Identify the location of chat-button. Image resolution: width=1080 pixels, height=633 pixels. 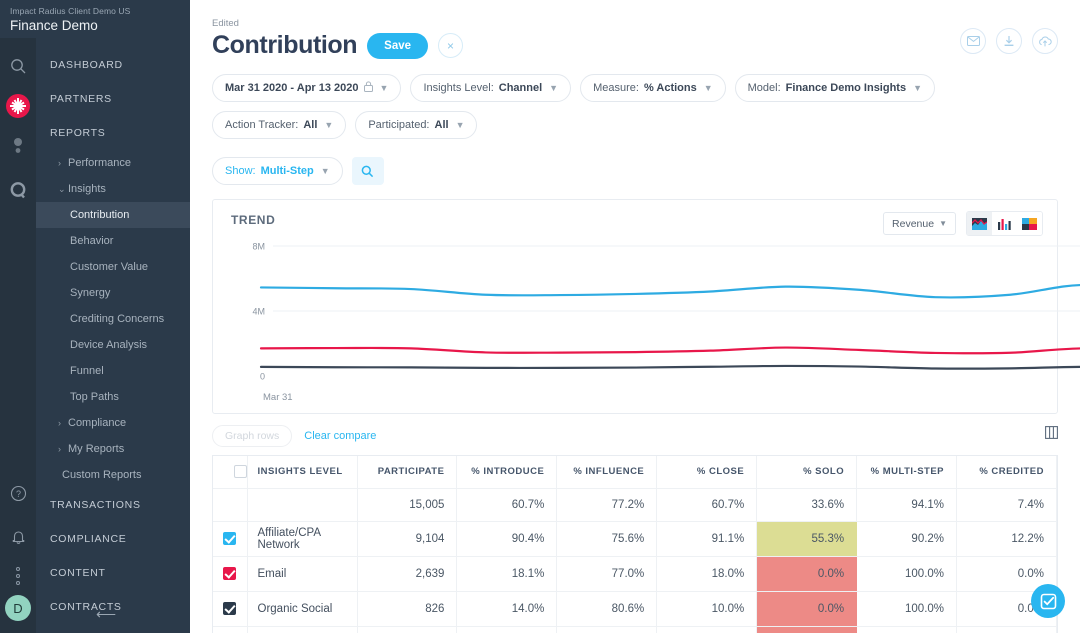
(1048, 601).